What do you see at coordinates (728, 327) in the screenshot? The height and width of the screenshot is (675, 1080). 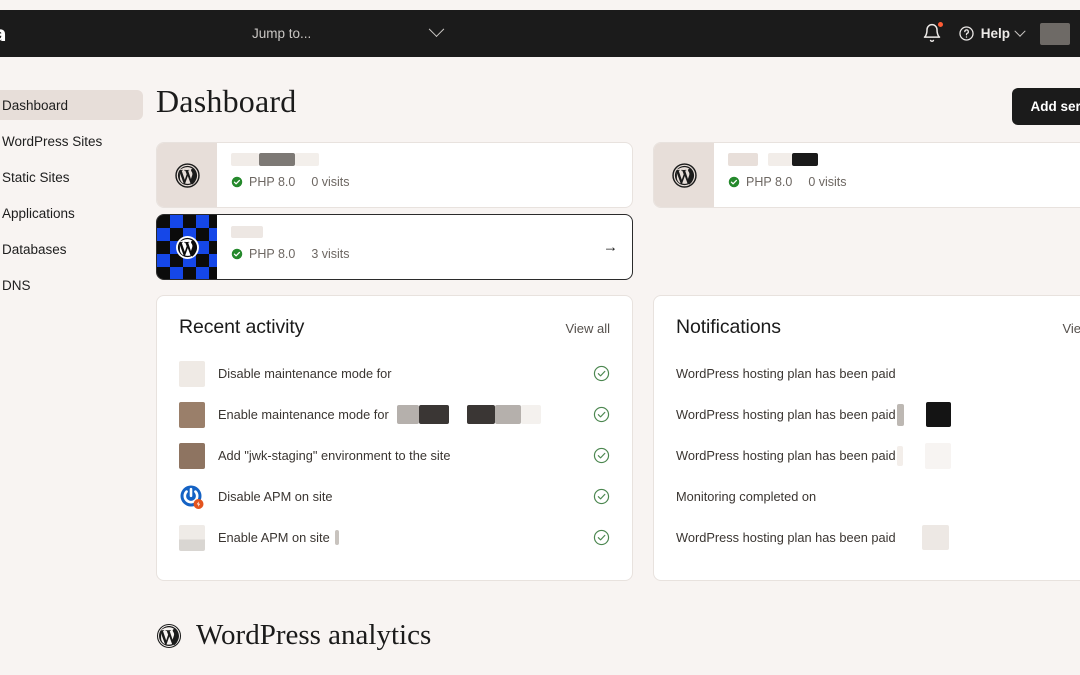 I see `notifications-title: Notifications` at bounding box center [728, 327].